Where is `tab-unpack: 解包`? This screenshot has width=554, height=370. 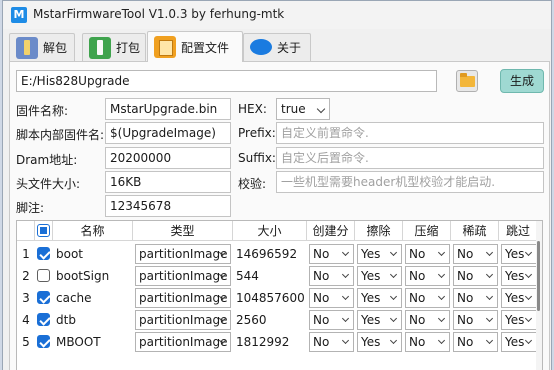 tab-unpack: 解包 is located at coordinates (42, 47).